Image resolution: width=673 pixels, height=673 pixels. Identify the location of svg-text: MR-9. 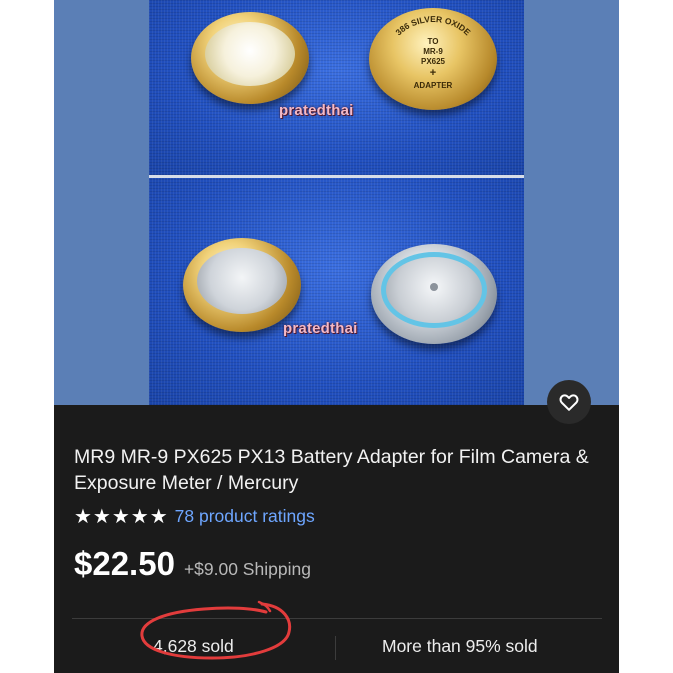
(433, 51).